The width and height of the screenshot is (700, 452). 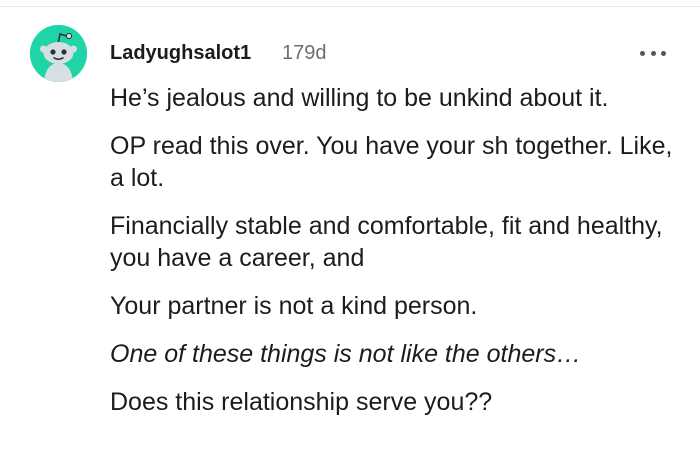 I want to click on snoo-avatar-icon, so click(x=58, y=53).